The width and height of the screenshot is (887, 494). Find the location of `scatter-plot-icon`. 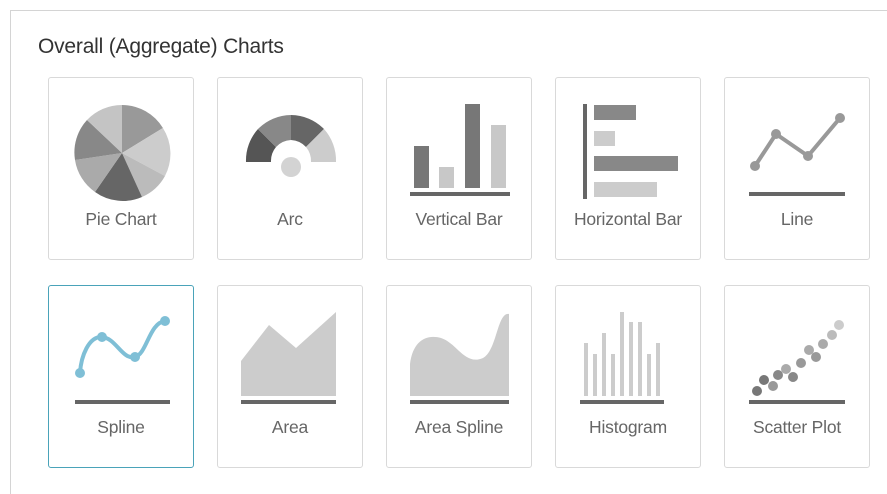

scatter-plot-icon is located at coordinates (797, 362).